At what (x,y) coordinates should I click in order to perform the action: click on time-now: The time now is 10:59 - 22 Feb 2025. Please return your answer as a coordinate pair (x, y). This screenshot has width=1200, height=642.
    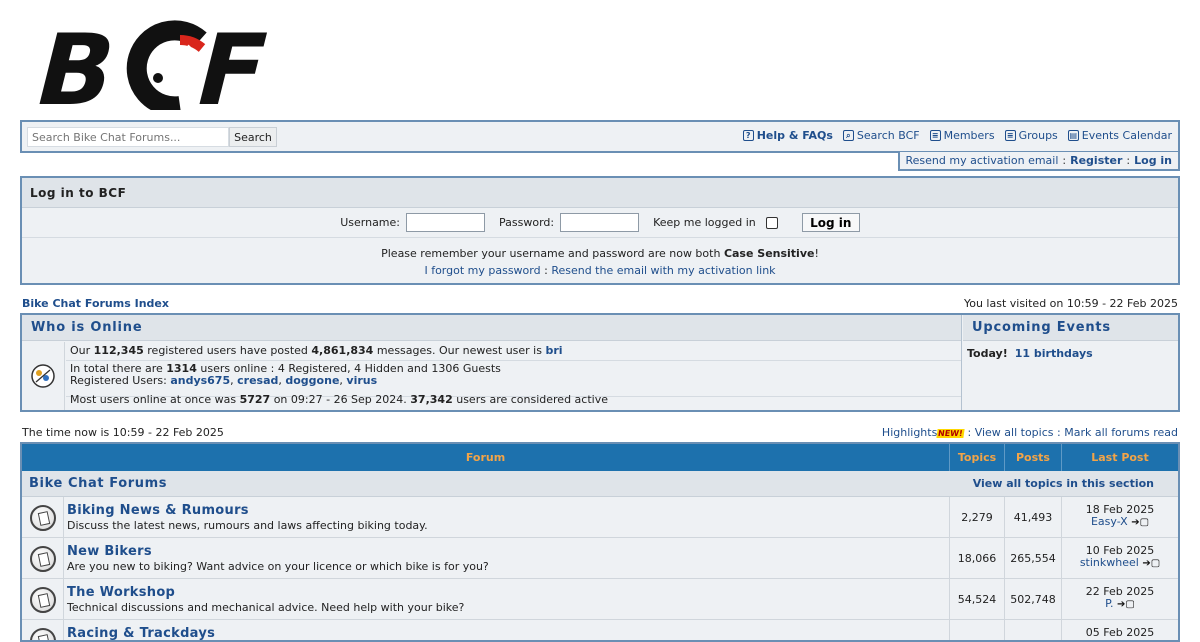
    Looking at the image, I should click on (123, 432).